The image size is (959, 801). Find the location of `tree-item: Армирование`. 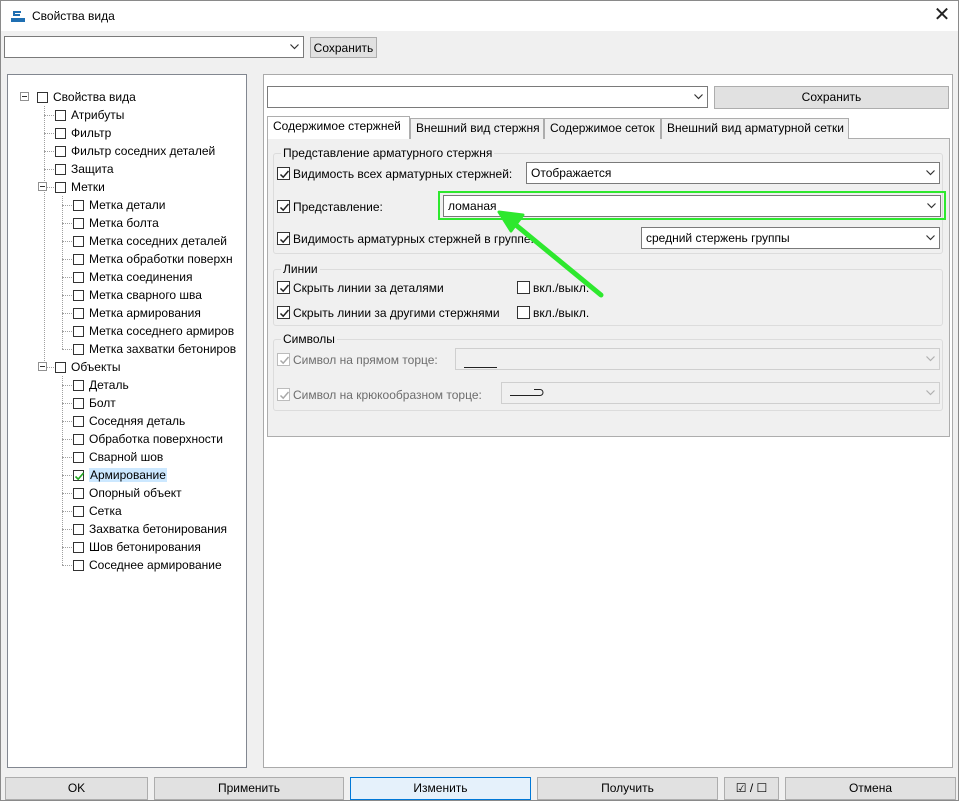

tree-item: Армирование is located at coordinates (124, 475).